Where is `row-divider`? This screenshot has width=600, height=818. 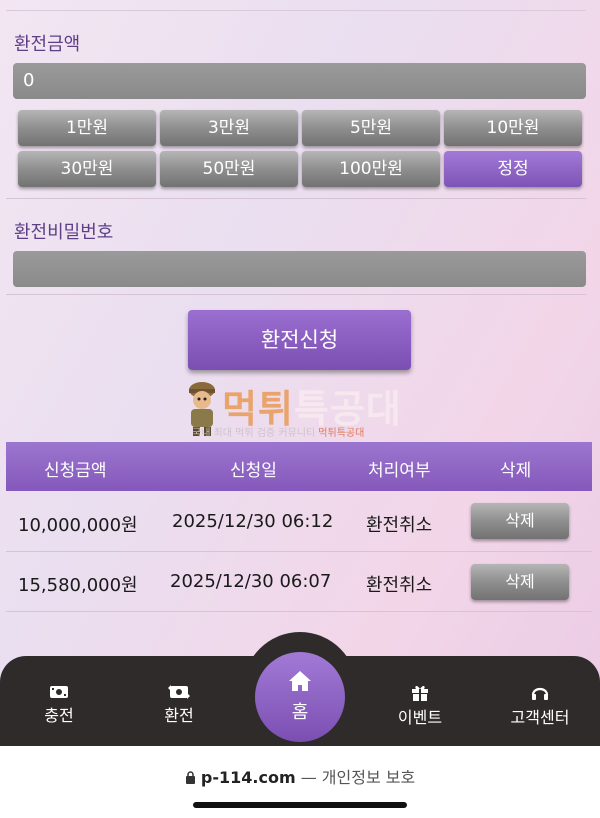
row-divider is located at coordinates (299, 611).